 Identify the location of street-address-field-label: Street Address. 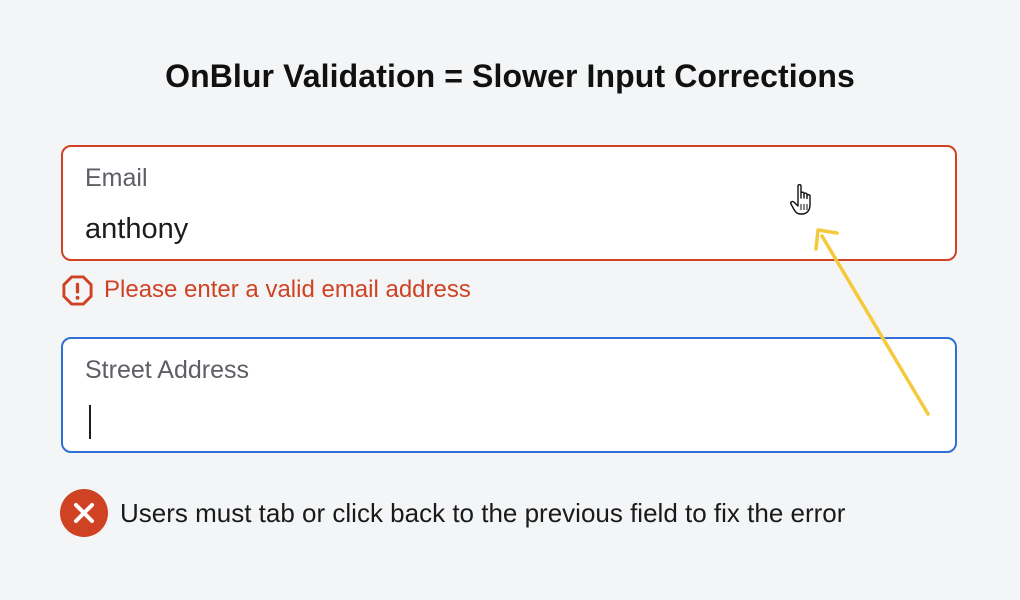
(167, 370).